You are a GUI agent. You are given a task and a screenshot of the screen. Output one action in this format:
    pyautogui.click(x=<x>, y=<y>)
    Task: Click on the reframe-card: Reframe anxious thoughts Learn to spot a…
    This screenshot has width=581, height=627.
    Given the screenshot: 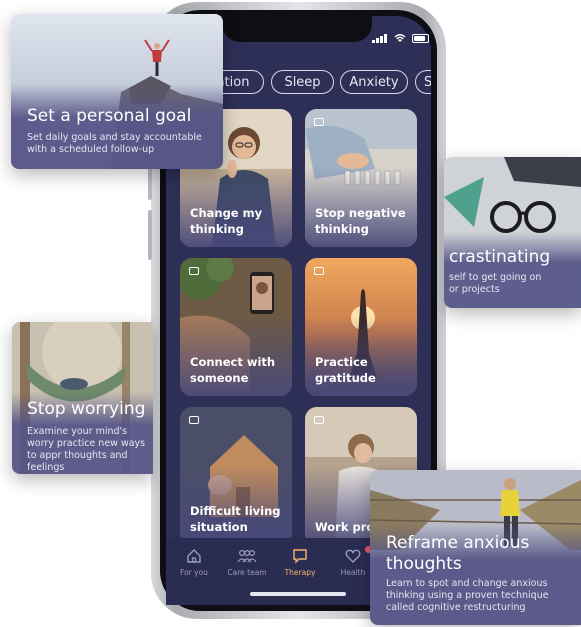 What is the action you would take?
    pyautogui.click(x=475, y=547)
    